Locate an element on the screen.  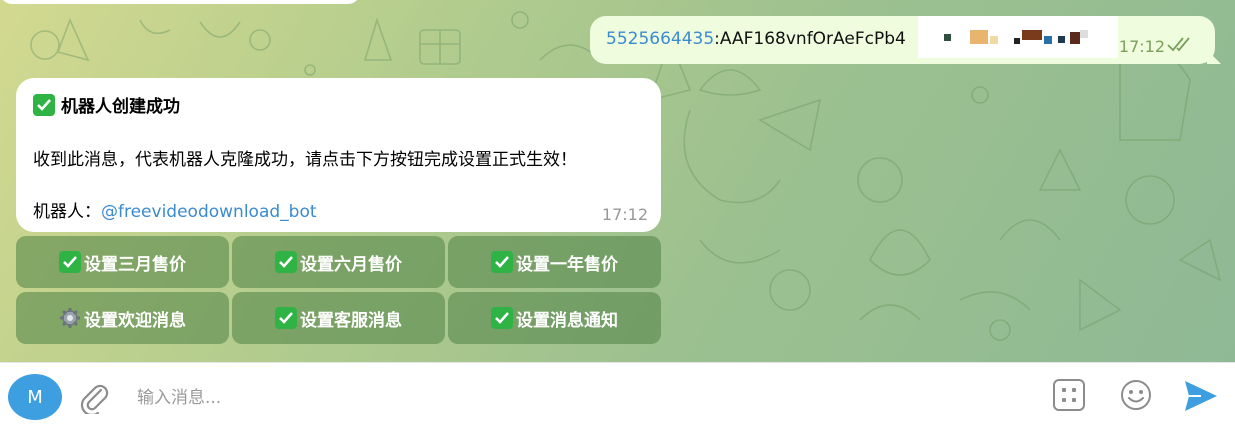
set-welcome-message-button: 设置欢迎消息 is located at coordinates (122, 318).